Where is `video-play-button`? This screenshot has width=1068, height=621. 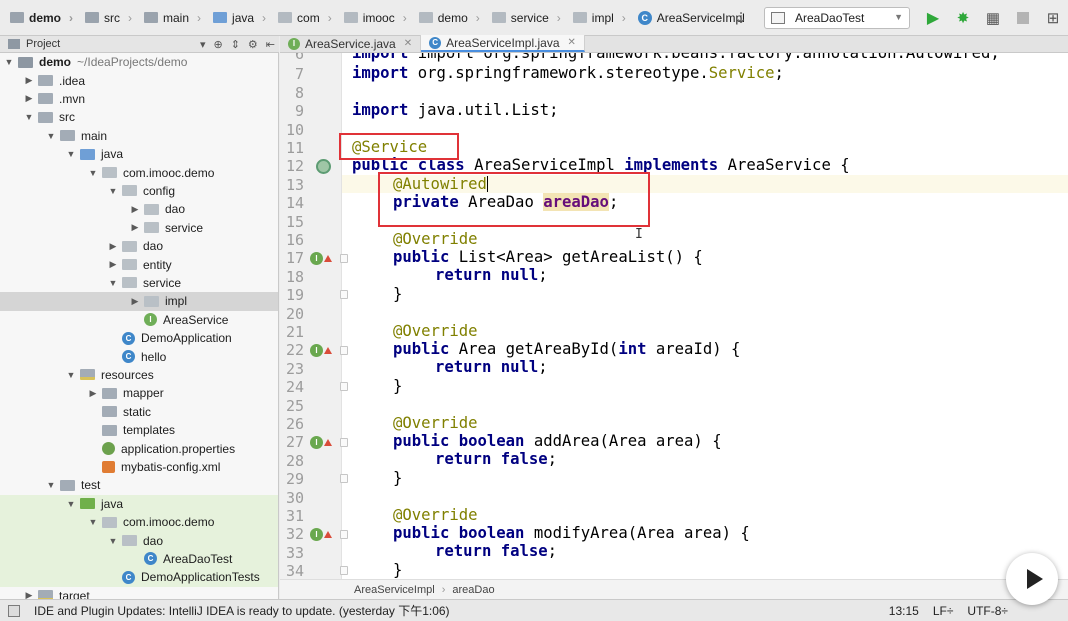 video-play-button is located at coordinates (1032, 579).